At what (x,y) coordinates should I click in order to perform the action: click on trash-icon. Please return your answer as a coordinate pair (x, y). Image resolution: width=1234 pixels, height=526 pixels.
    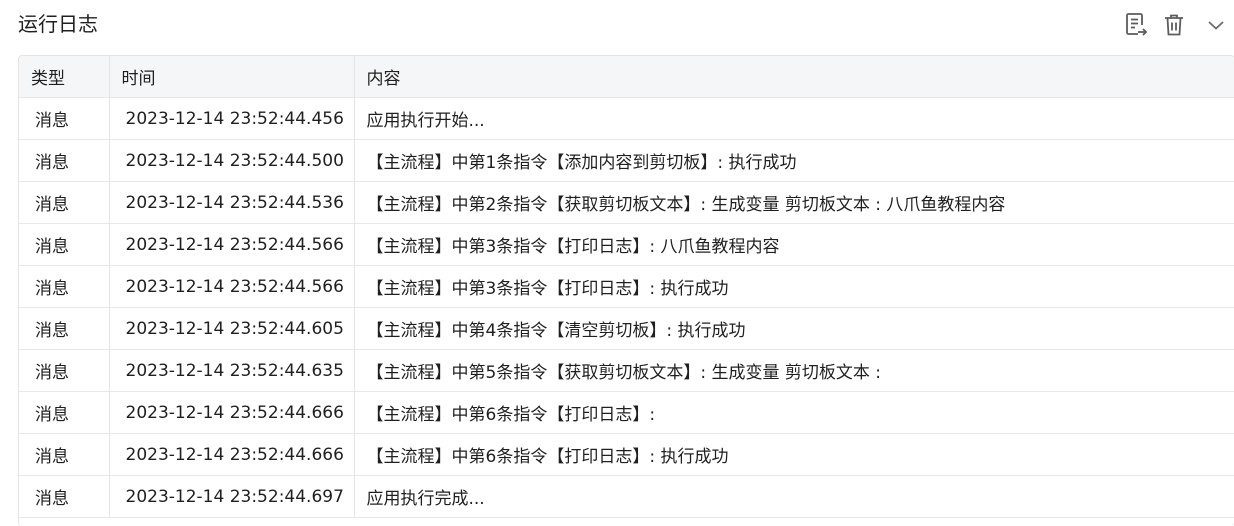
    Looking at the image, I should click on (1174, 25).